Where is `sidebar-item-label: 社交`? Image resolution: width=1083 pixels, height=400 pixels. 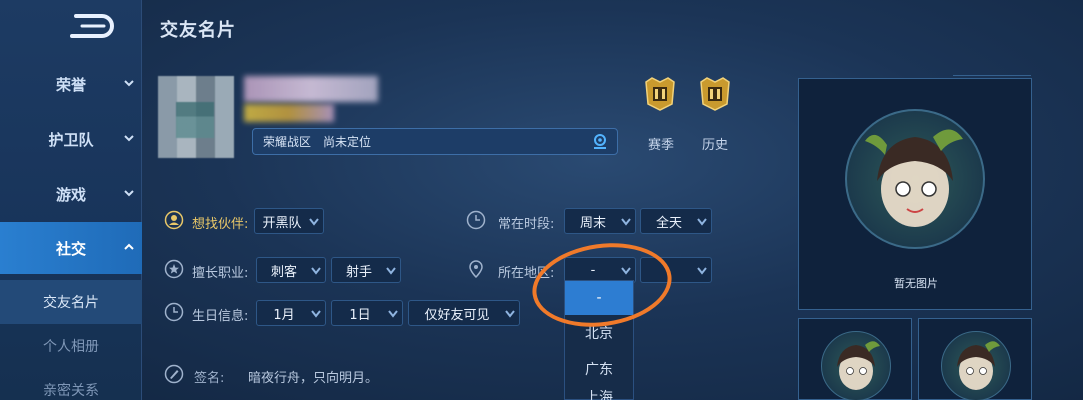
sidebar-item-label: 社交 is located at coordinates (70, 248).